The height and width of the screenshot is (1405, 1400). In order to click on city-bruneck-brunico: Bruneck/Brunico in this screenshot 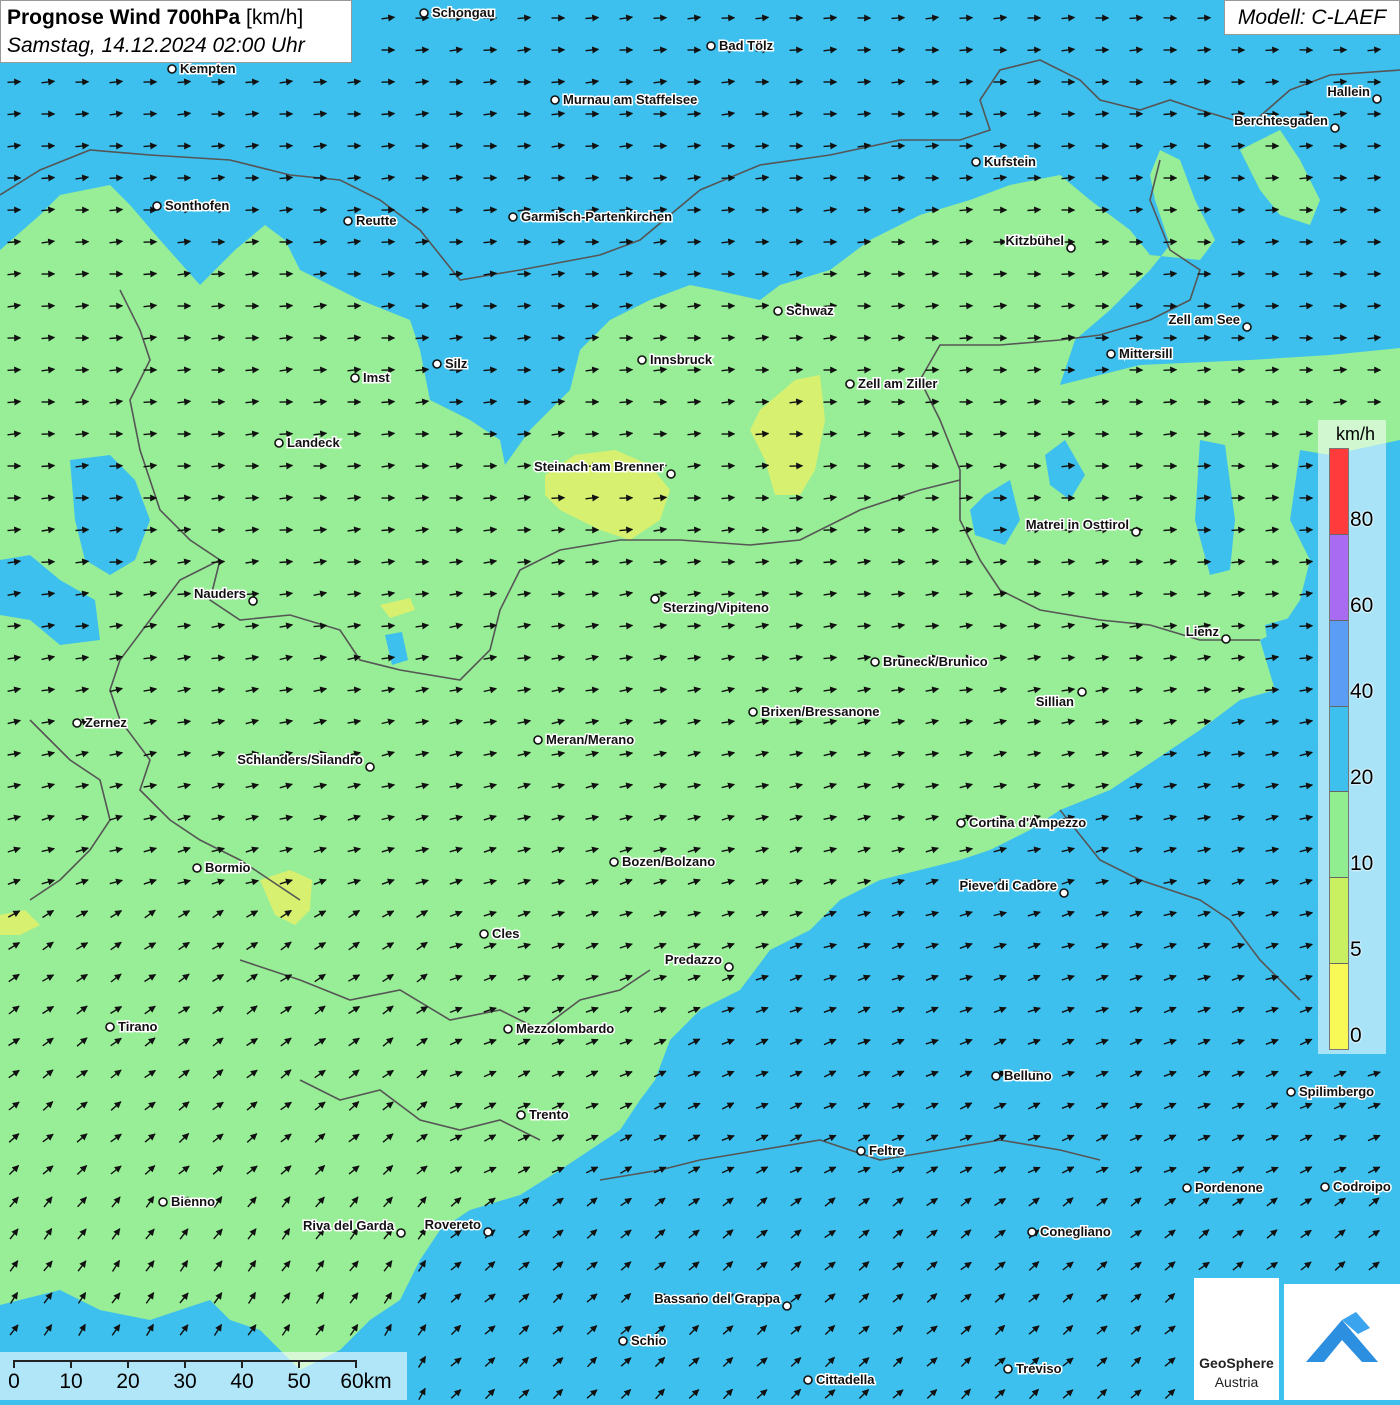, I will do `click(929, 661)`.